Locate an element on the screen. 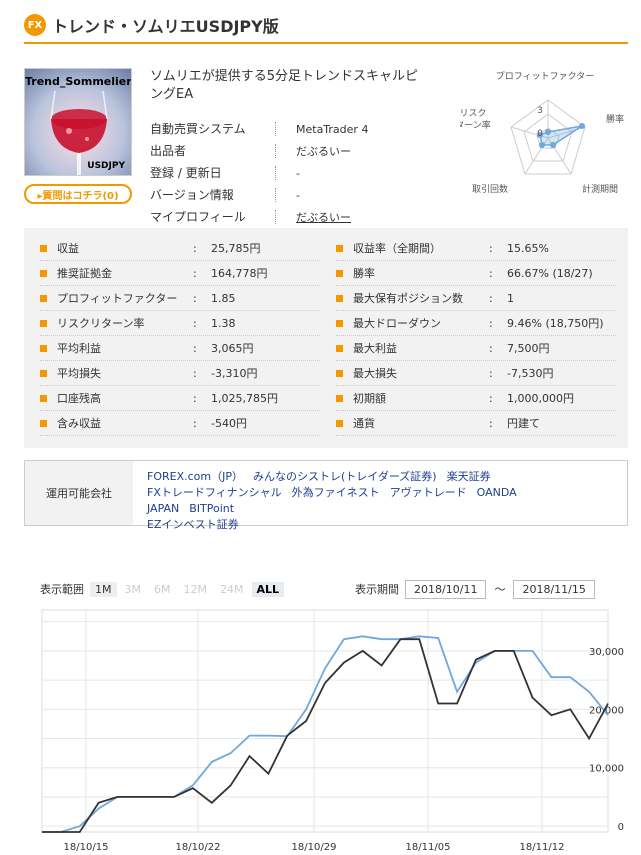  broker-link: 楽天証券 is located at coordinates (469, 476).